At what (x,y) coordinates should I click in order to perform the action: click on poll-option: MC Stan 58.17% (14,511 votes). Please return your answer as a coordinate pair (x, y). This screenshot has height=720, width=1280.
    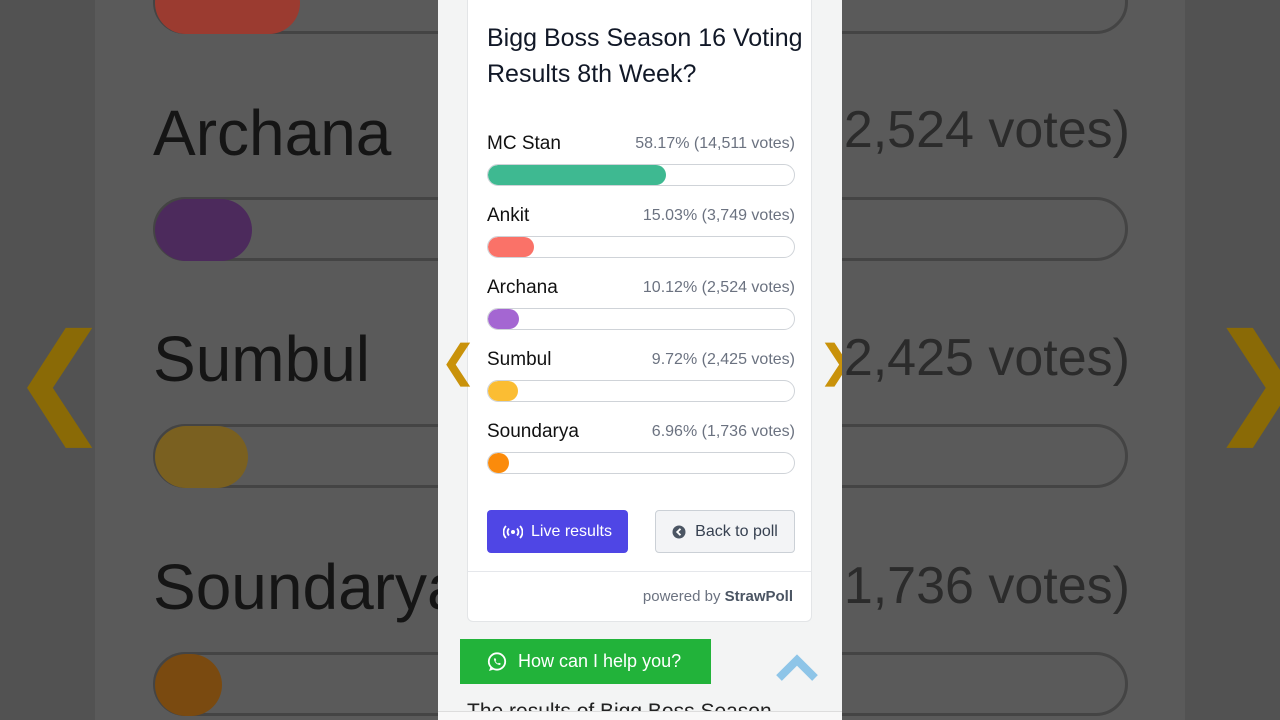
    Looking at the image, I should click on (641, 164).